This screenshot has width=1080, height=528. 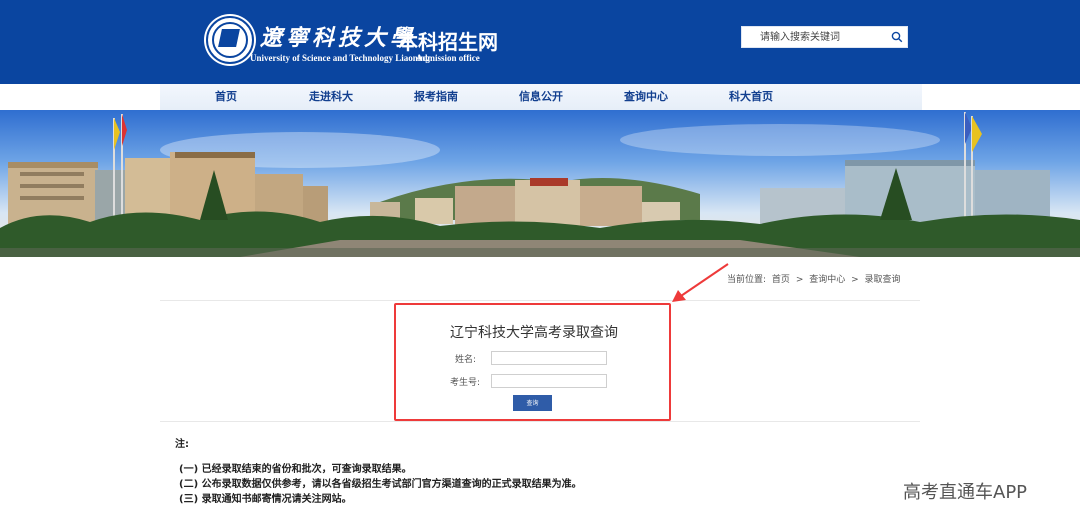 What do you see at coordinates (436, 97) in the screenshot?
I see `nav-item-guide: 报考指南` at bounding box center [436, 97].